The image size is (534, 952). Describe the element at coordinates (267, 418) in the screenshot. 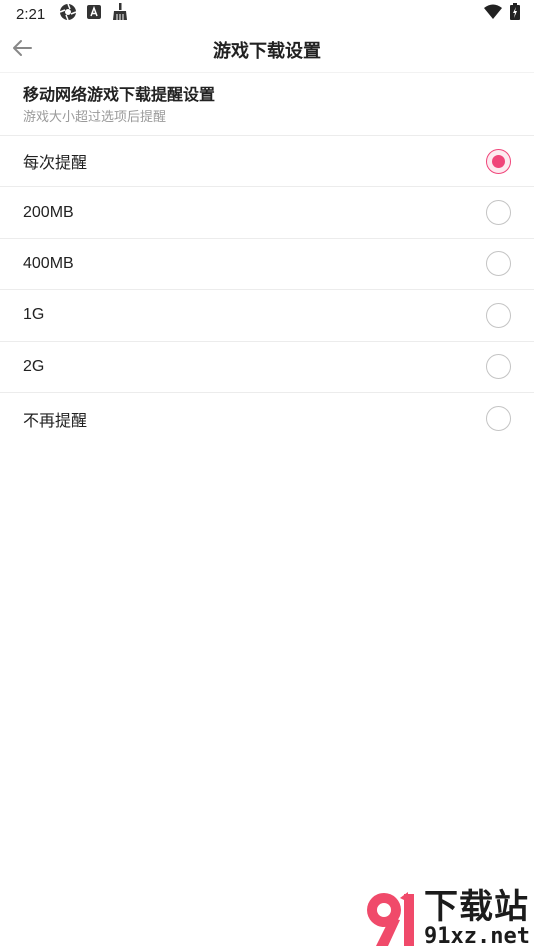

I see `option-never: 不再提醒` at that location.